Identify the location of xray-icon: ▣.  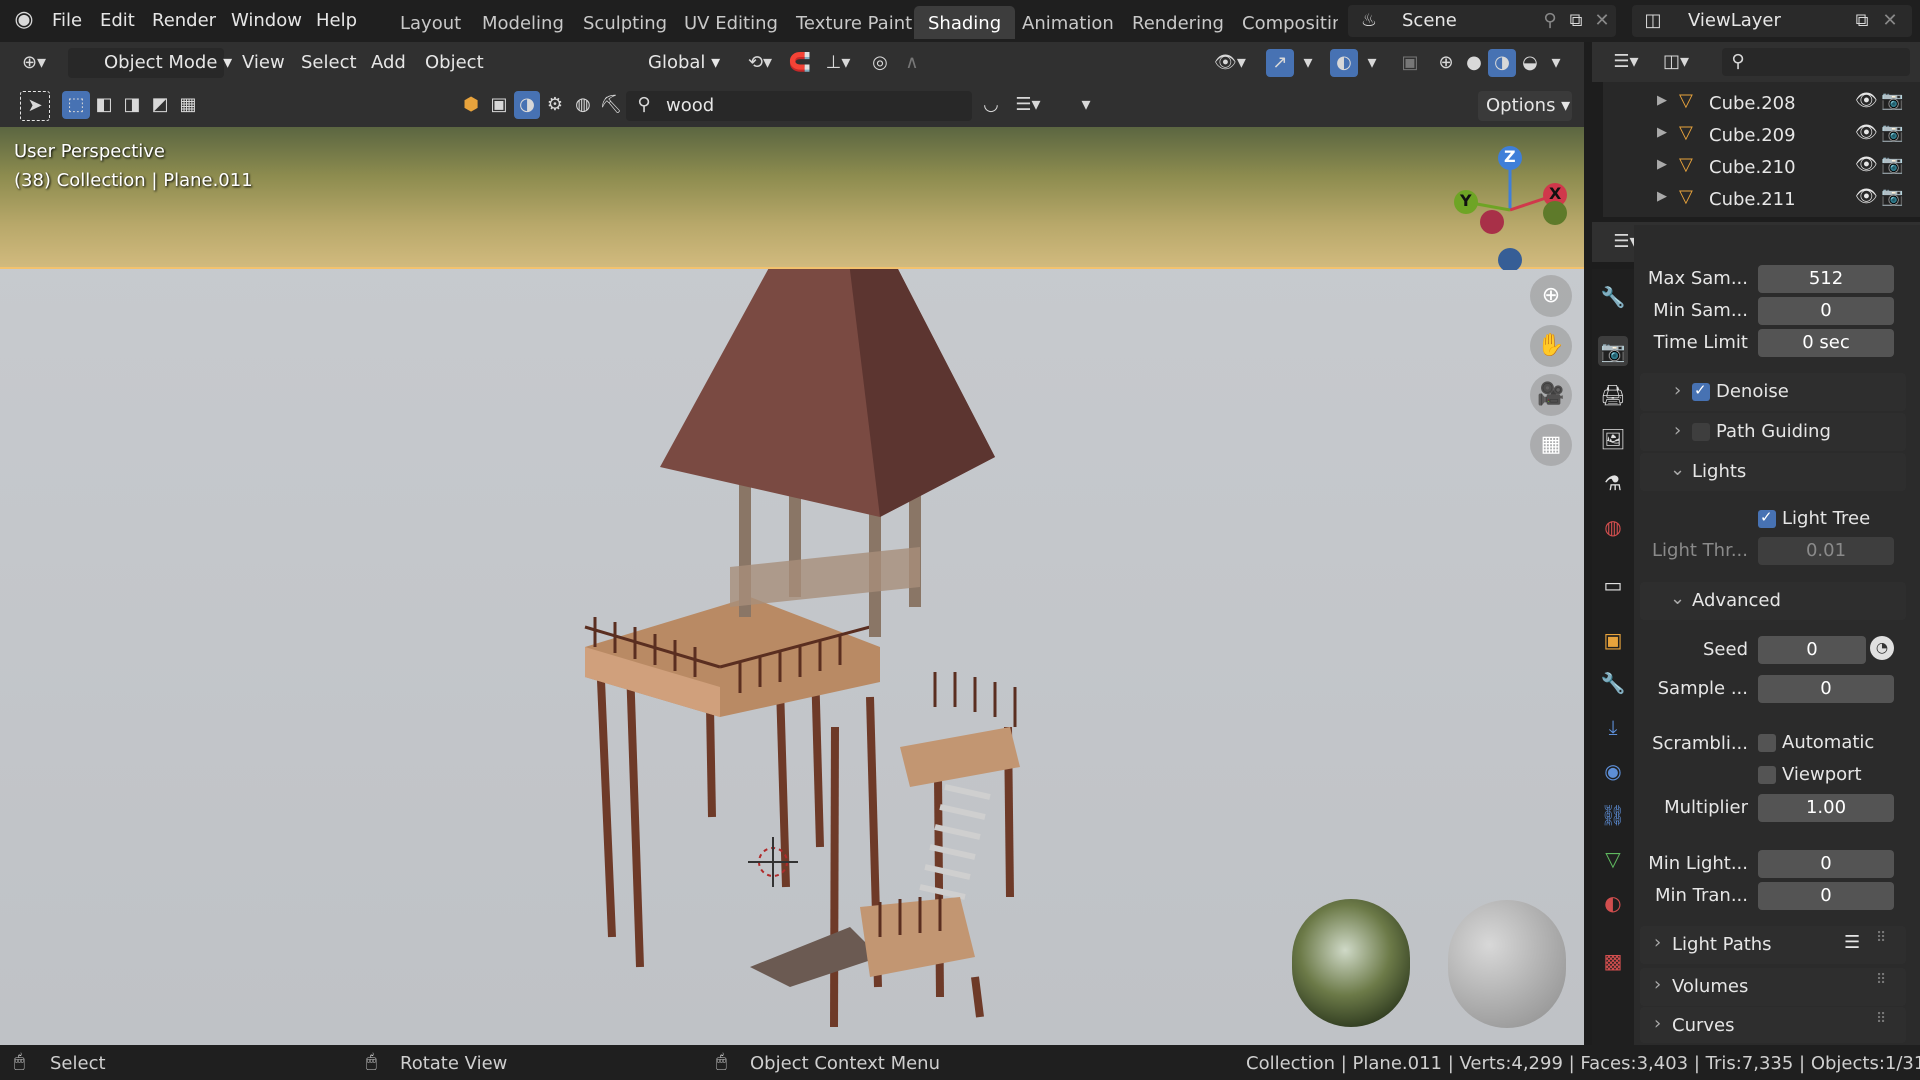
(1410, 63).